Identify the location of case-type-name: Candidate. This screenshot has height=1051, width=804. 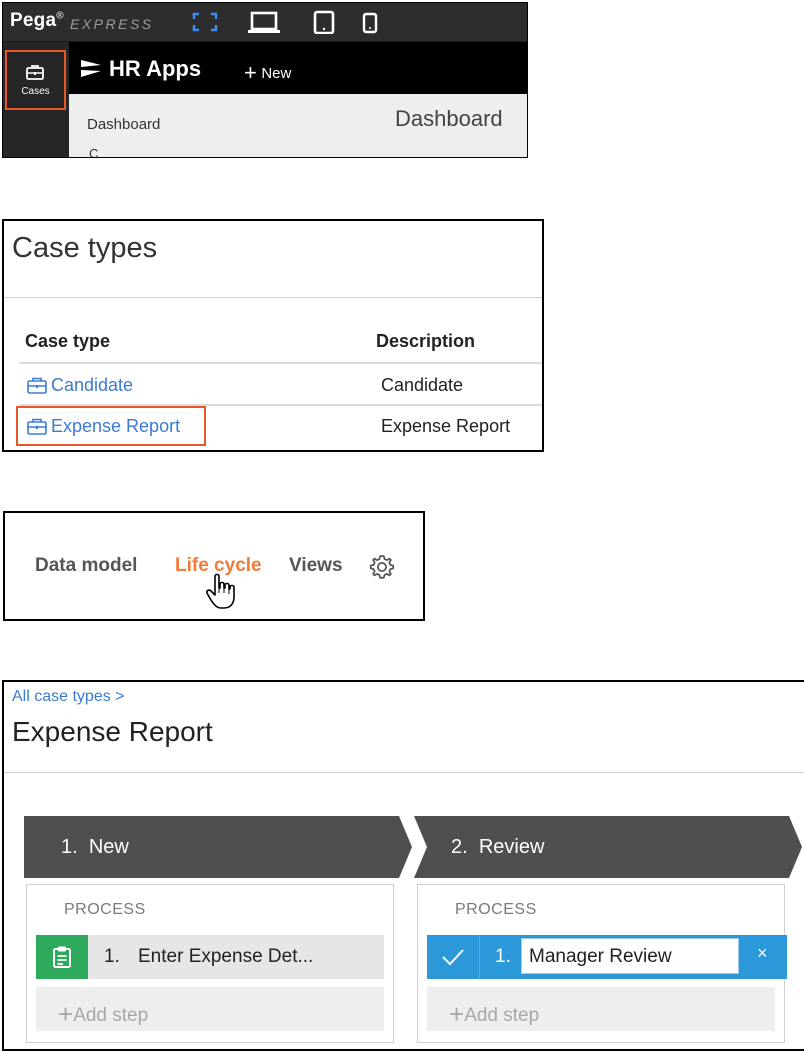
(92, 385).